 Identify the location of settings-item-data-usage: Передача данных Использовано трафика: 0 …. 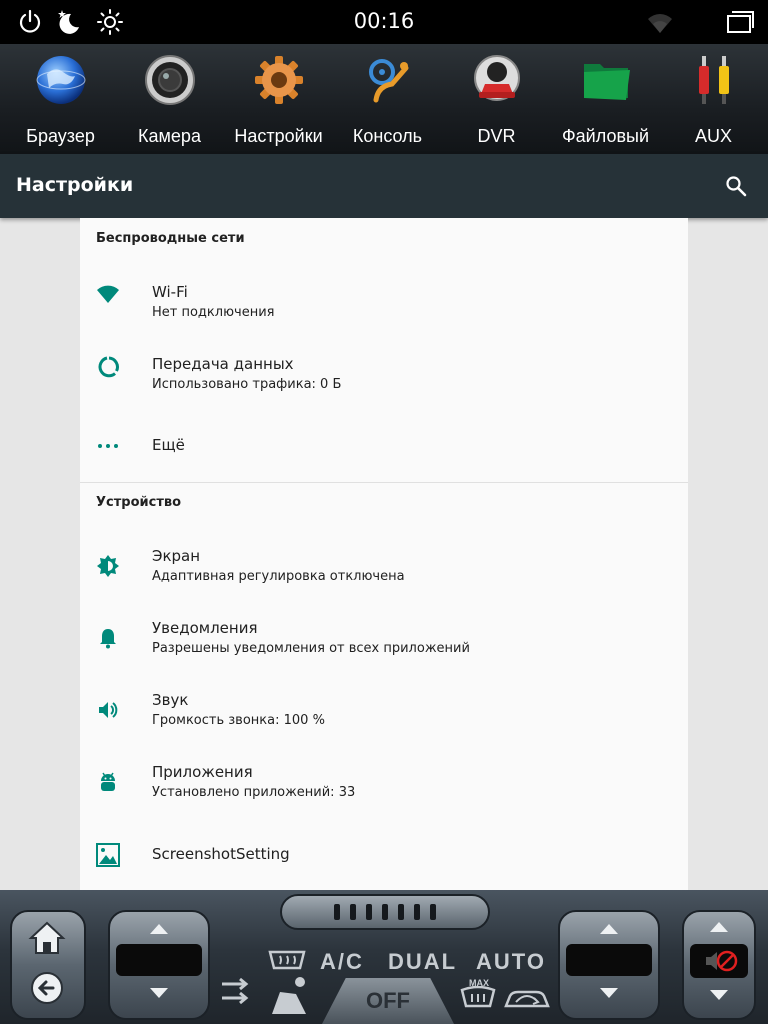
(384, 365).